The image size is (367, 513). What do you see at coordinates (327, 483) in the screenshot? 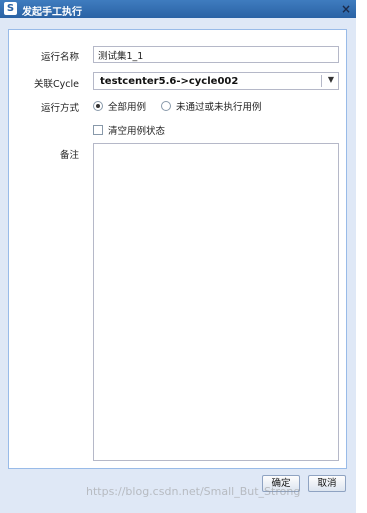
I see `cancel-button: 取消` at bounding box center [327, 483].